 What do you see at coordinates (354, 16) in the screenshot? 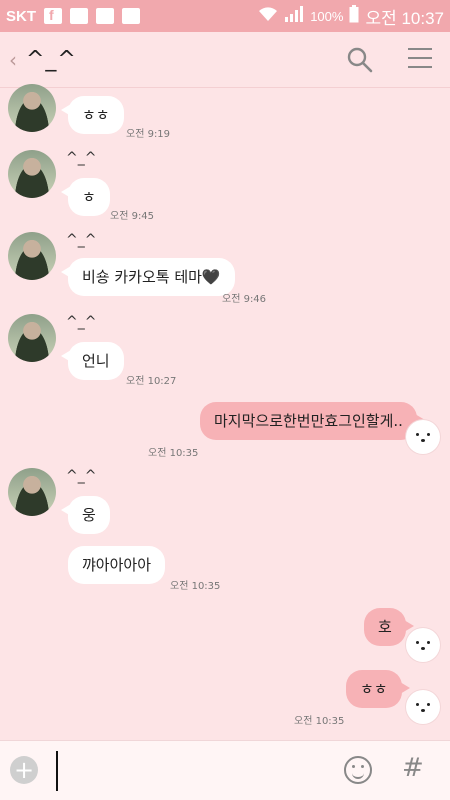
I see `battery-icon` at bounding box center [354, 16].